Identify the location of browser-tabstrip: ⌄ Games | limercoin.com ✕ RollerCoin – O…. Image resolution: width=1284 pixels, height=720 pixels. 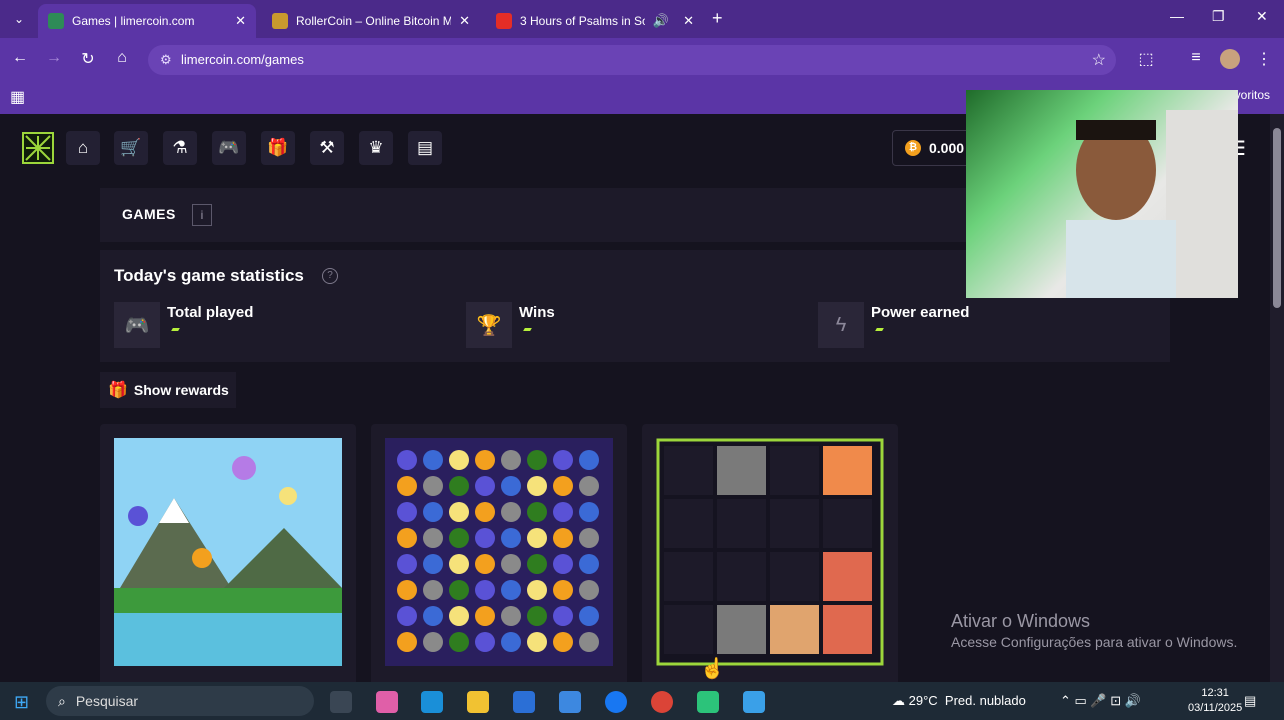
(642, 19).